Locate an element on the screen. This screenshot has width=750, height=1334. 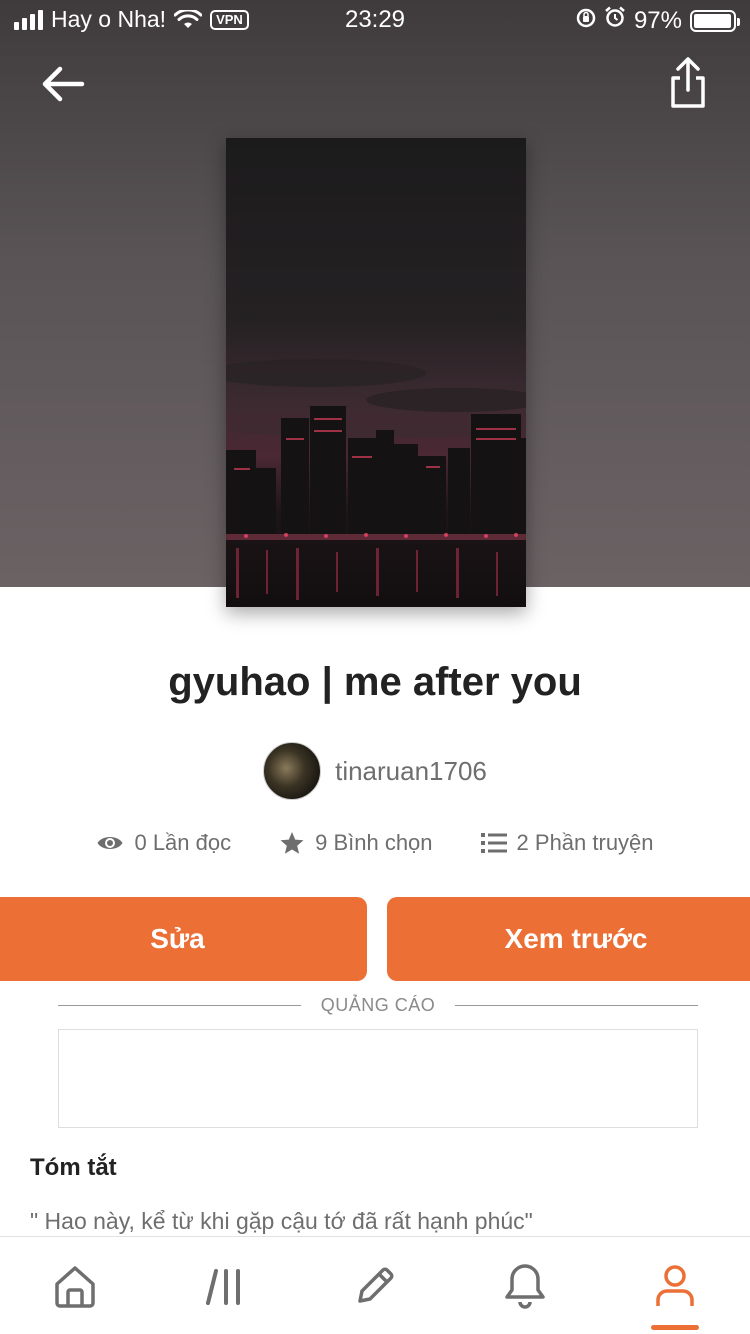
tab-write is located at coordinates (375, 1285).